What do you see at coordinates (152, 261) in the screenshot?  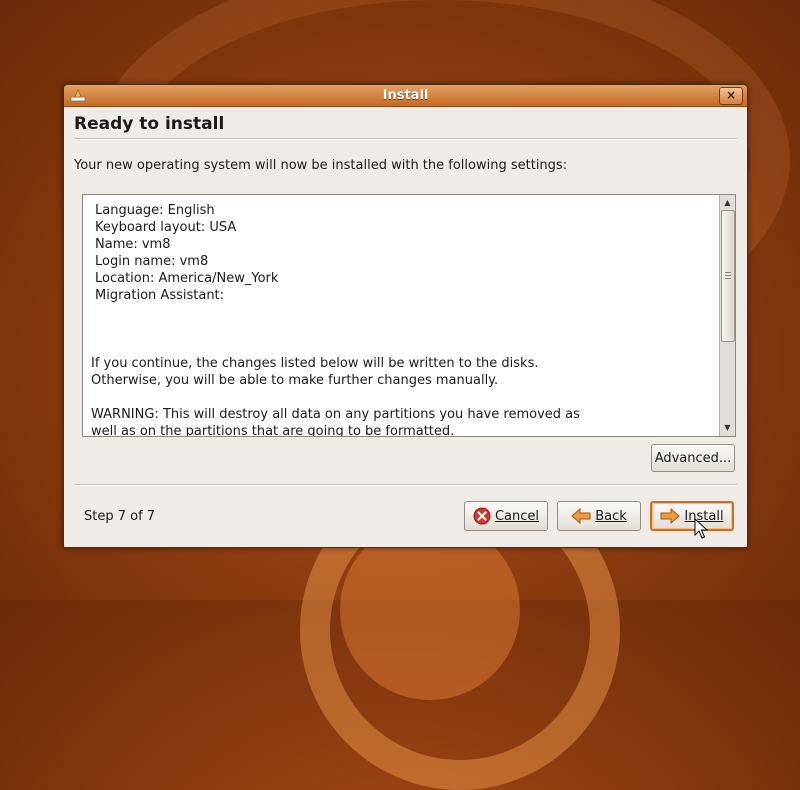 I see `summary-line: Login name: vm8` at bounding box center [152, 261].